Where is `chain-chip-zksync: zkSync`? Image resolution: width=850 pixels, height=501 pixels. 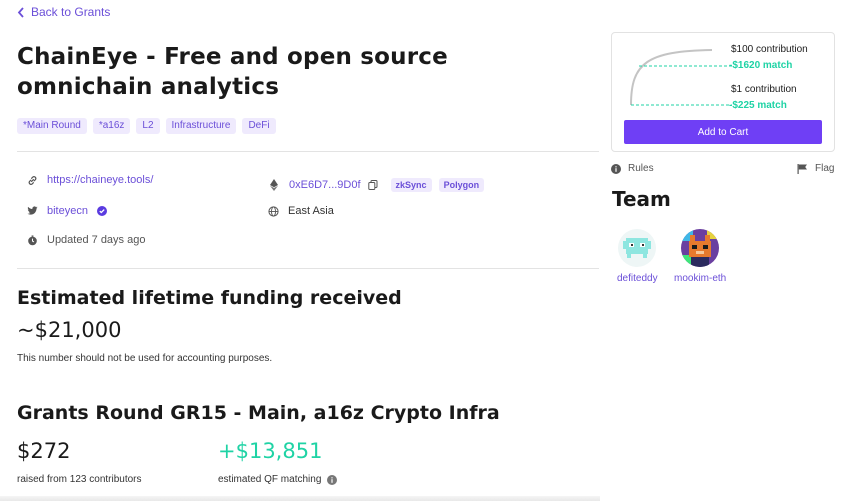
chain-chip-zksync: zkSync is located at coordinates (411, 185).